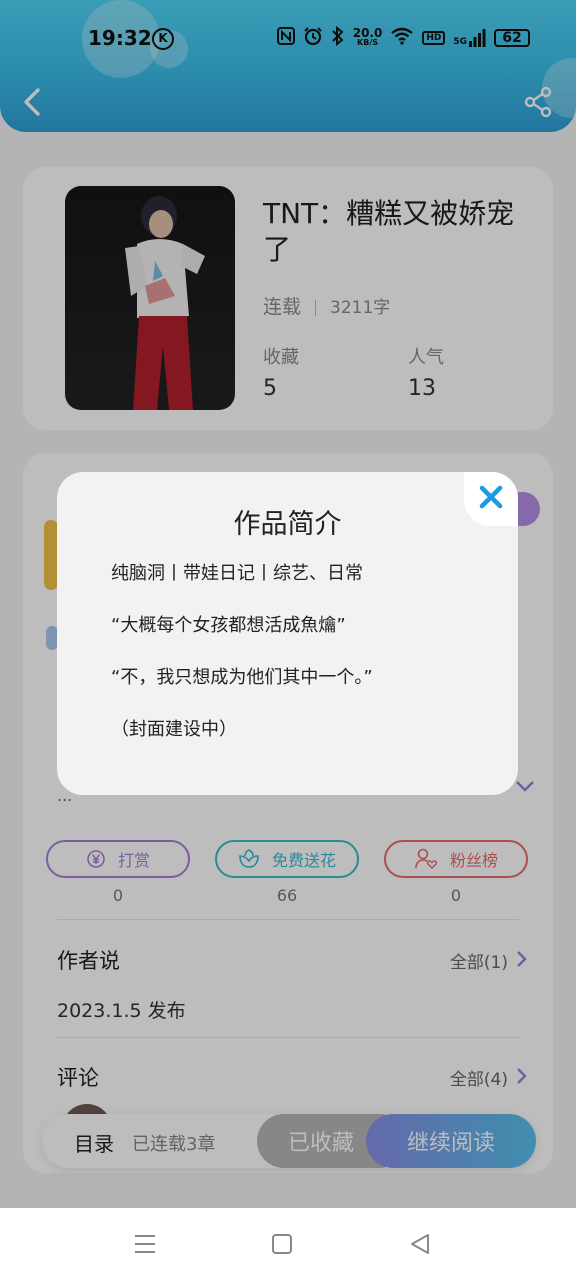 The height and width of the screenshot is (1280, 576). I want to click on intro-line: “不，我只想成为他们其中一个。”, so click(242, 677).